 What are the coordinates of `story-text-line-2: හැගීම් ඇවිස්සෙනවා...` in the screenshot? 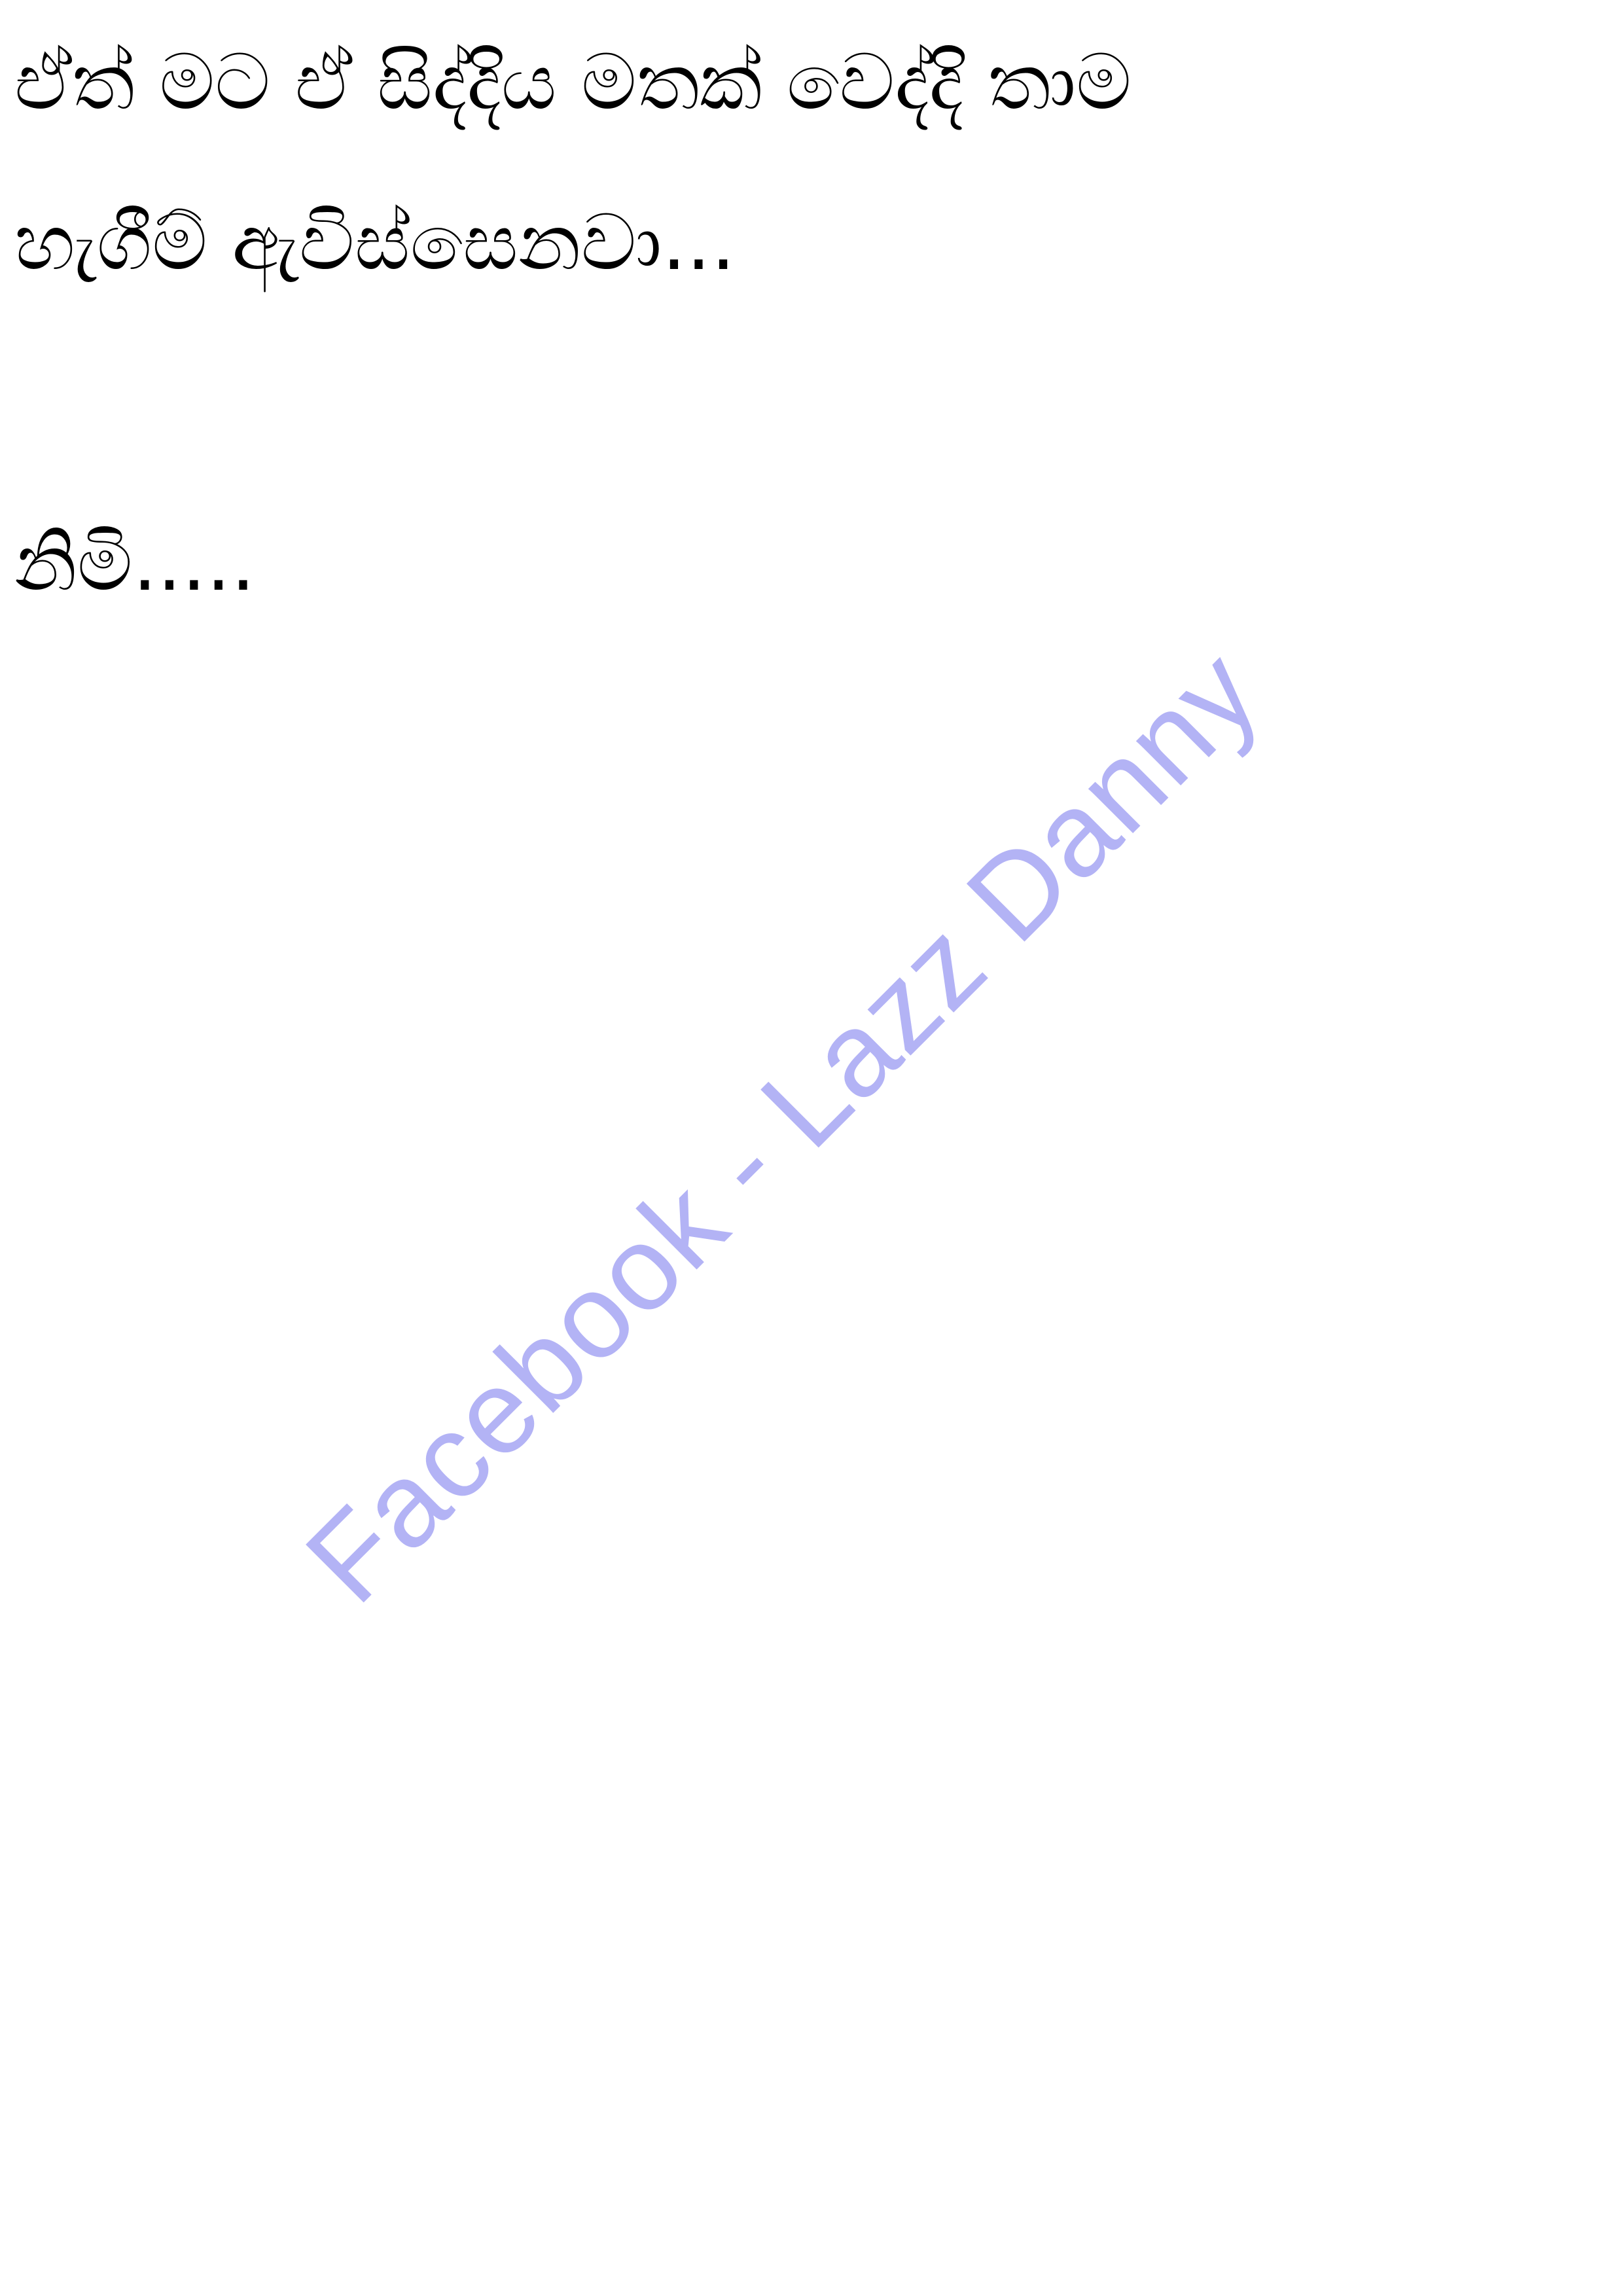 It's located at (375, 242).